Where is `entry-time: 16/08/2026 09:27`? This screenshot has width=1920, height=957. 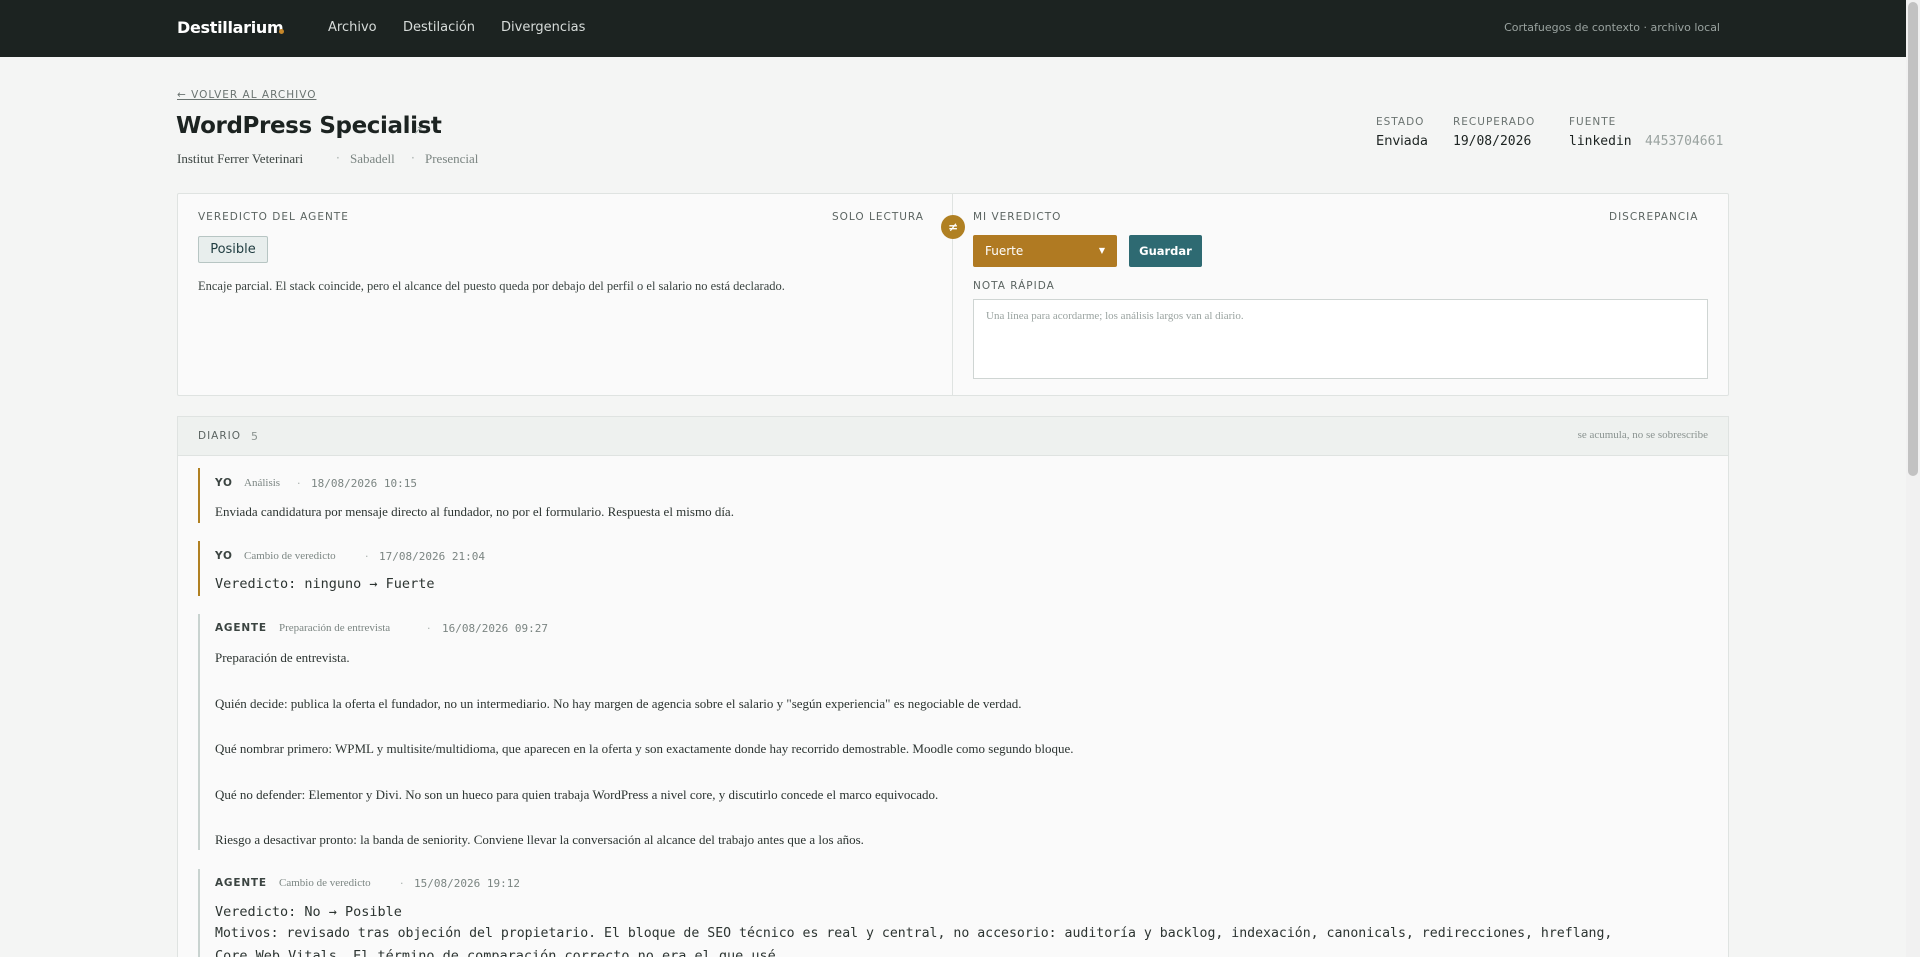 entry-time: 16/08/2026 09:27 is located at coordinates (495, 628).